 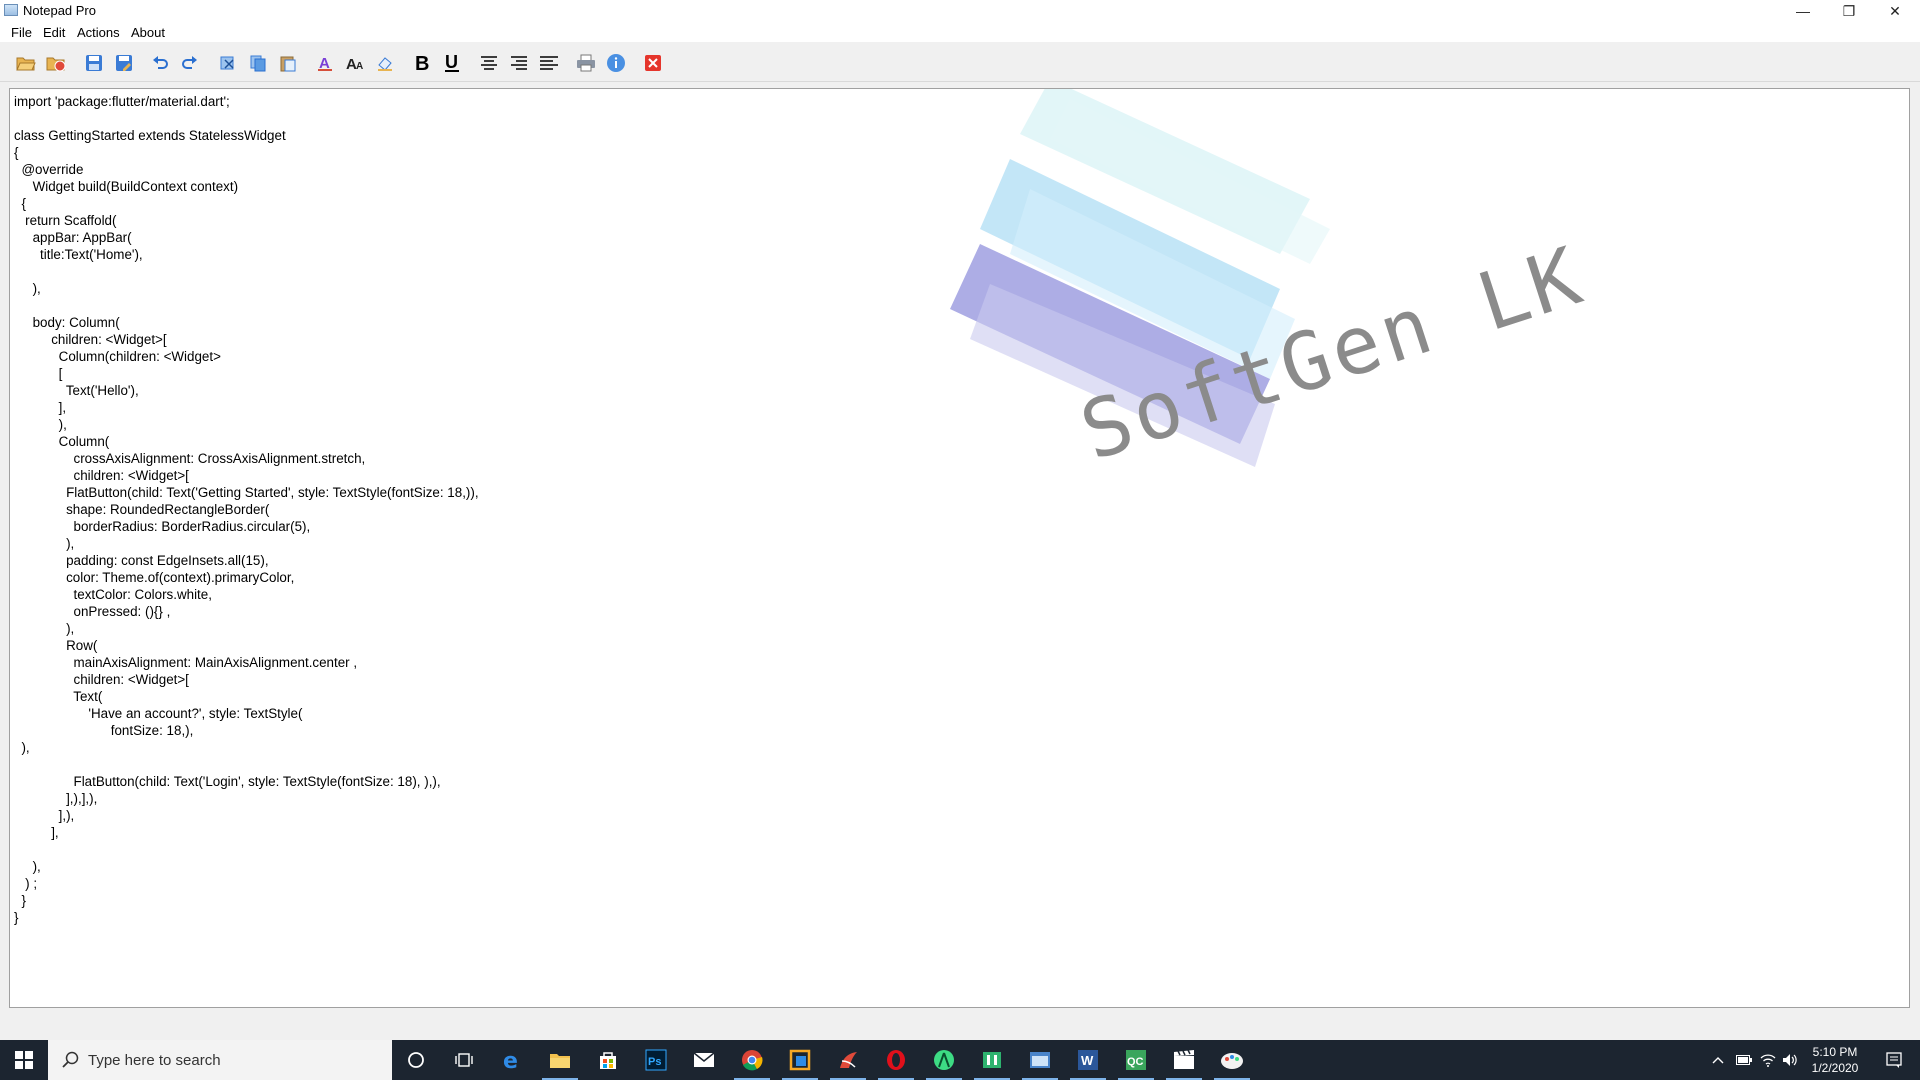 I want to click on notepad-pro-taskbar-icon, so click(x=1232, y=1060).